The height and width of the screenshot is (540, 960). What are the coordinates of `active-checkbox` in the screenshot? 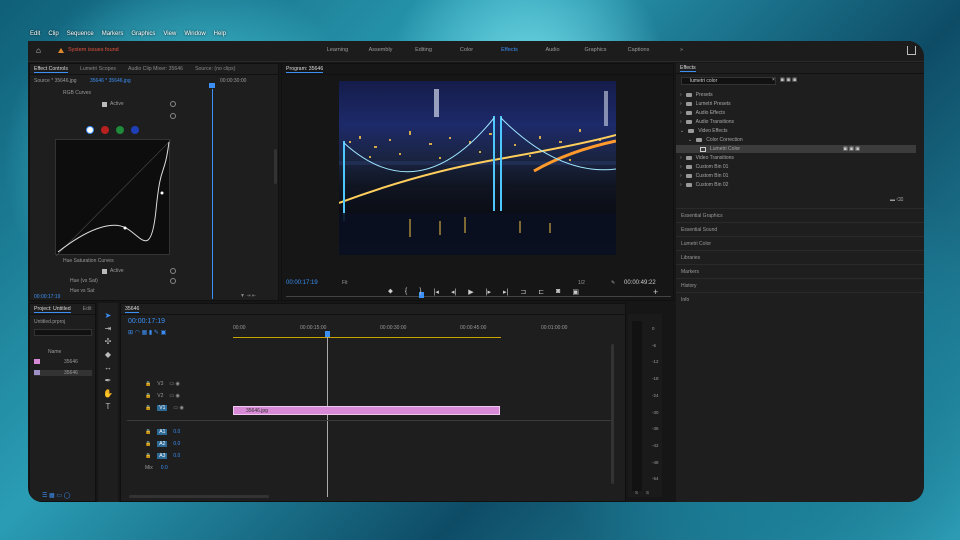 It's located at (104, 104).